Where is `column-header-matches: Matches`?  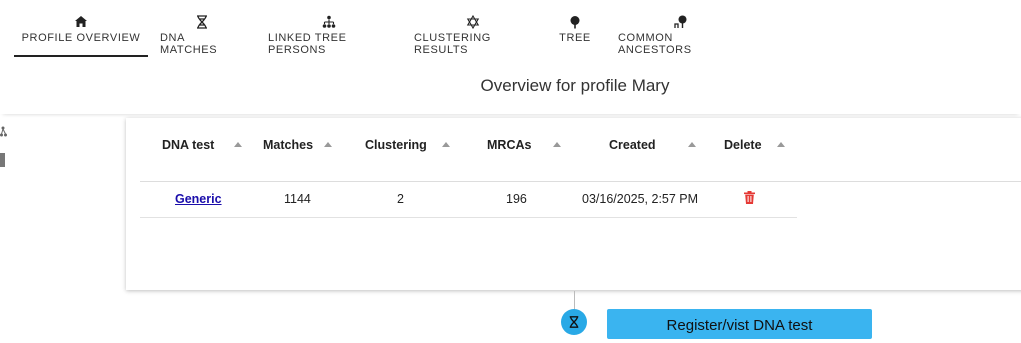
column-header-matches: Matches is located at coordinates (288, 145).